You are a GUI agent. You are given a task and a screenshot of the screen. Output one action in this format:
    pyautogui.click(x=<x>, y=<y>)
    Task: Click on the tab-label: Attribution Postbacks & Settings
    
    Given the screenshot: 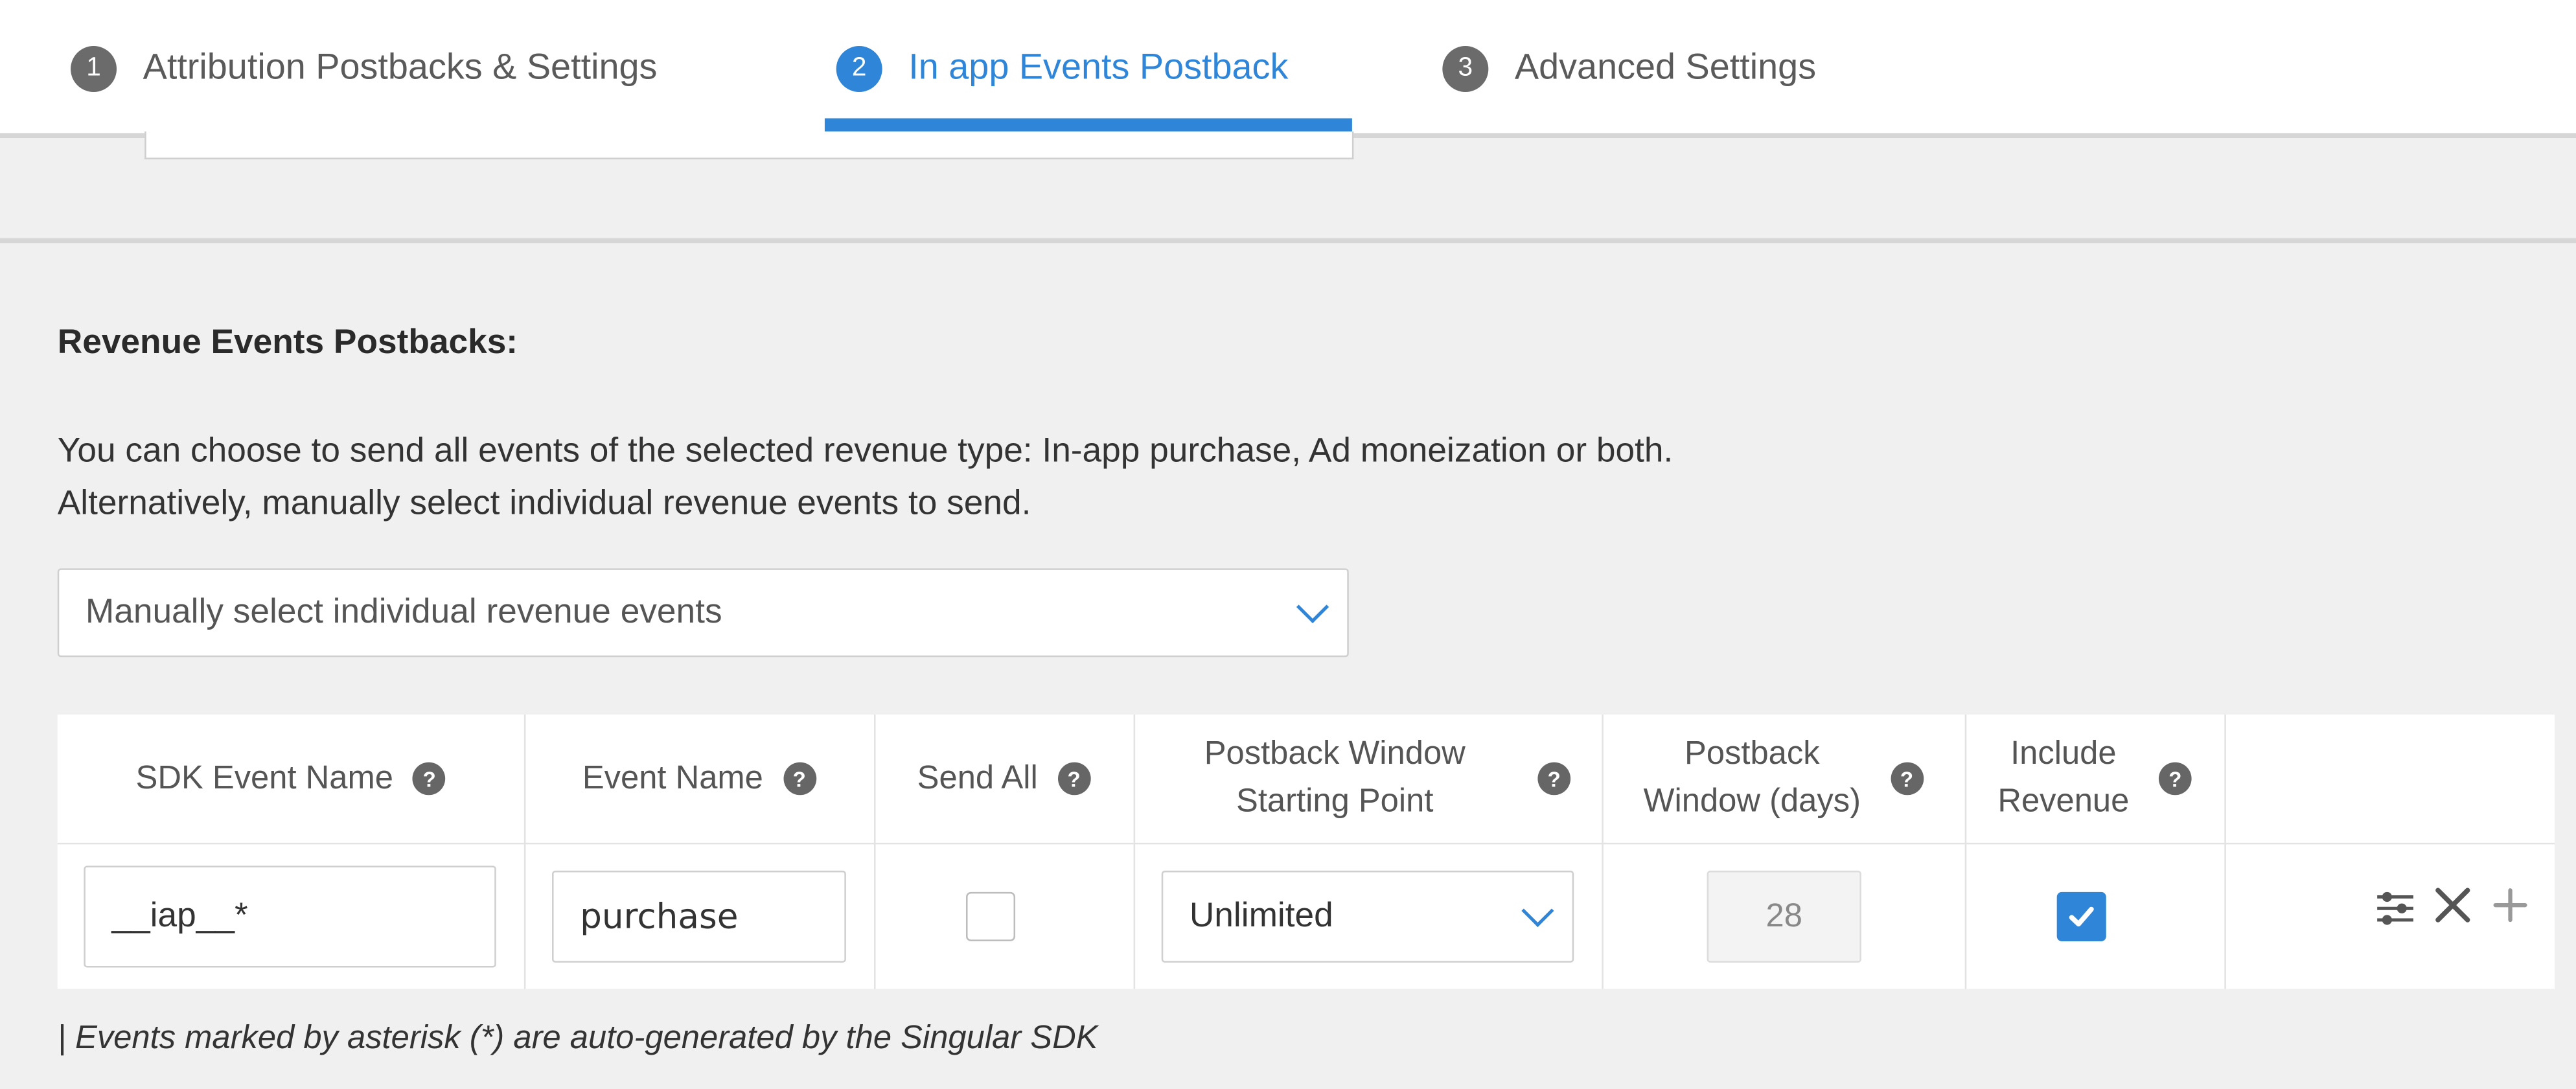 What is the action you would take?
    pyautogui.click(x=400, y=66)
    